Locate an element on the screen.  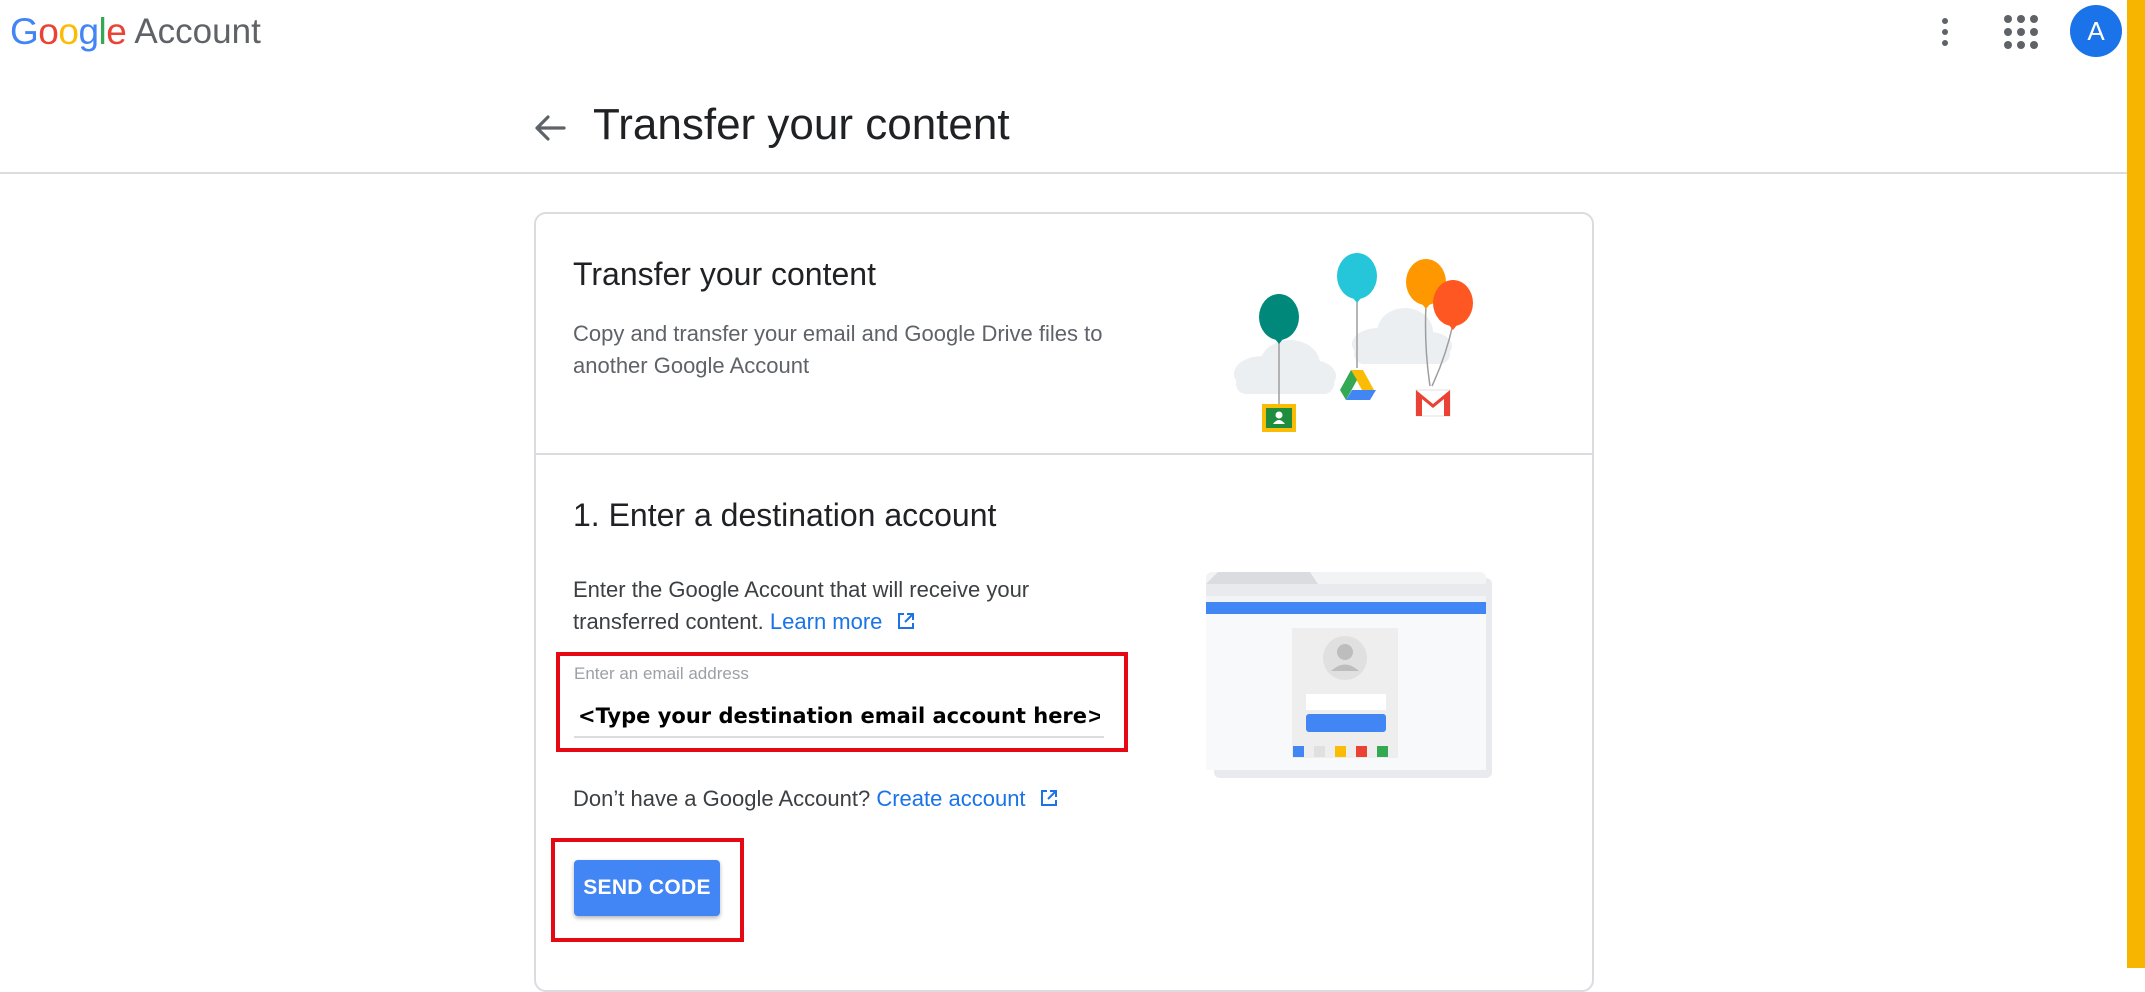
arrow-back-icon is located at coordinates (550, 128).